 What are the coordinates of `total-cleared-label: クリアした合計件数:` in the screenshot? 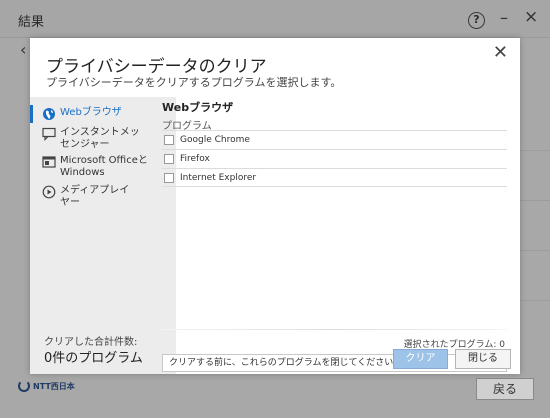 It's located at (91, 342).